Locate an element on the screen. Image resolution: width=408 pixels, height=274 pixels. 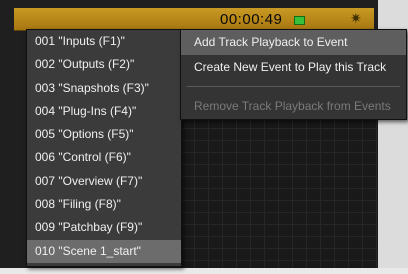
event-item: 002 "Outputs (F2)" is located at coordinates (104, 64).